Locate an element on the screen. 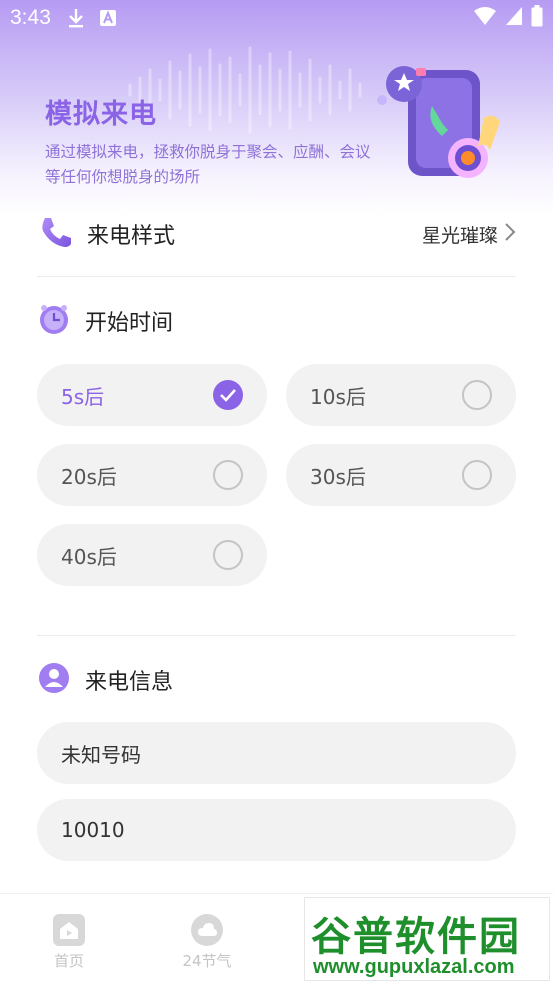  tab-solar-terms: 24节气 is located at coordinates (207, 942).